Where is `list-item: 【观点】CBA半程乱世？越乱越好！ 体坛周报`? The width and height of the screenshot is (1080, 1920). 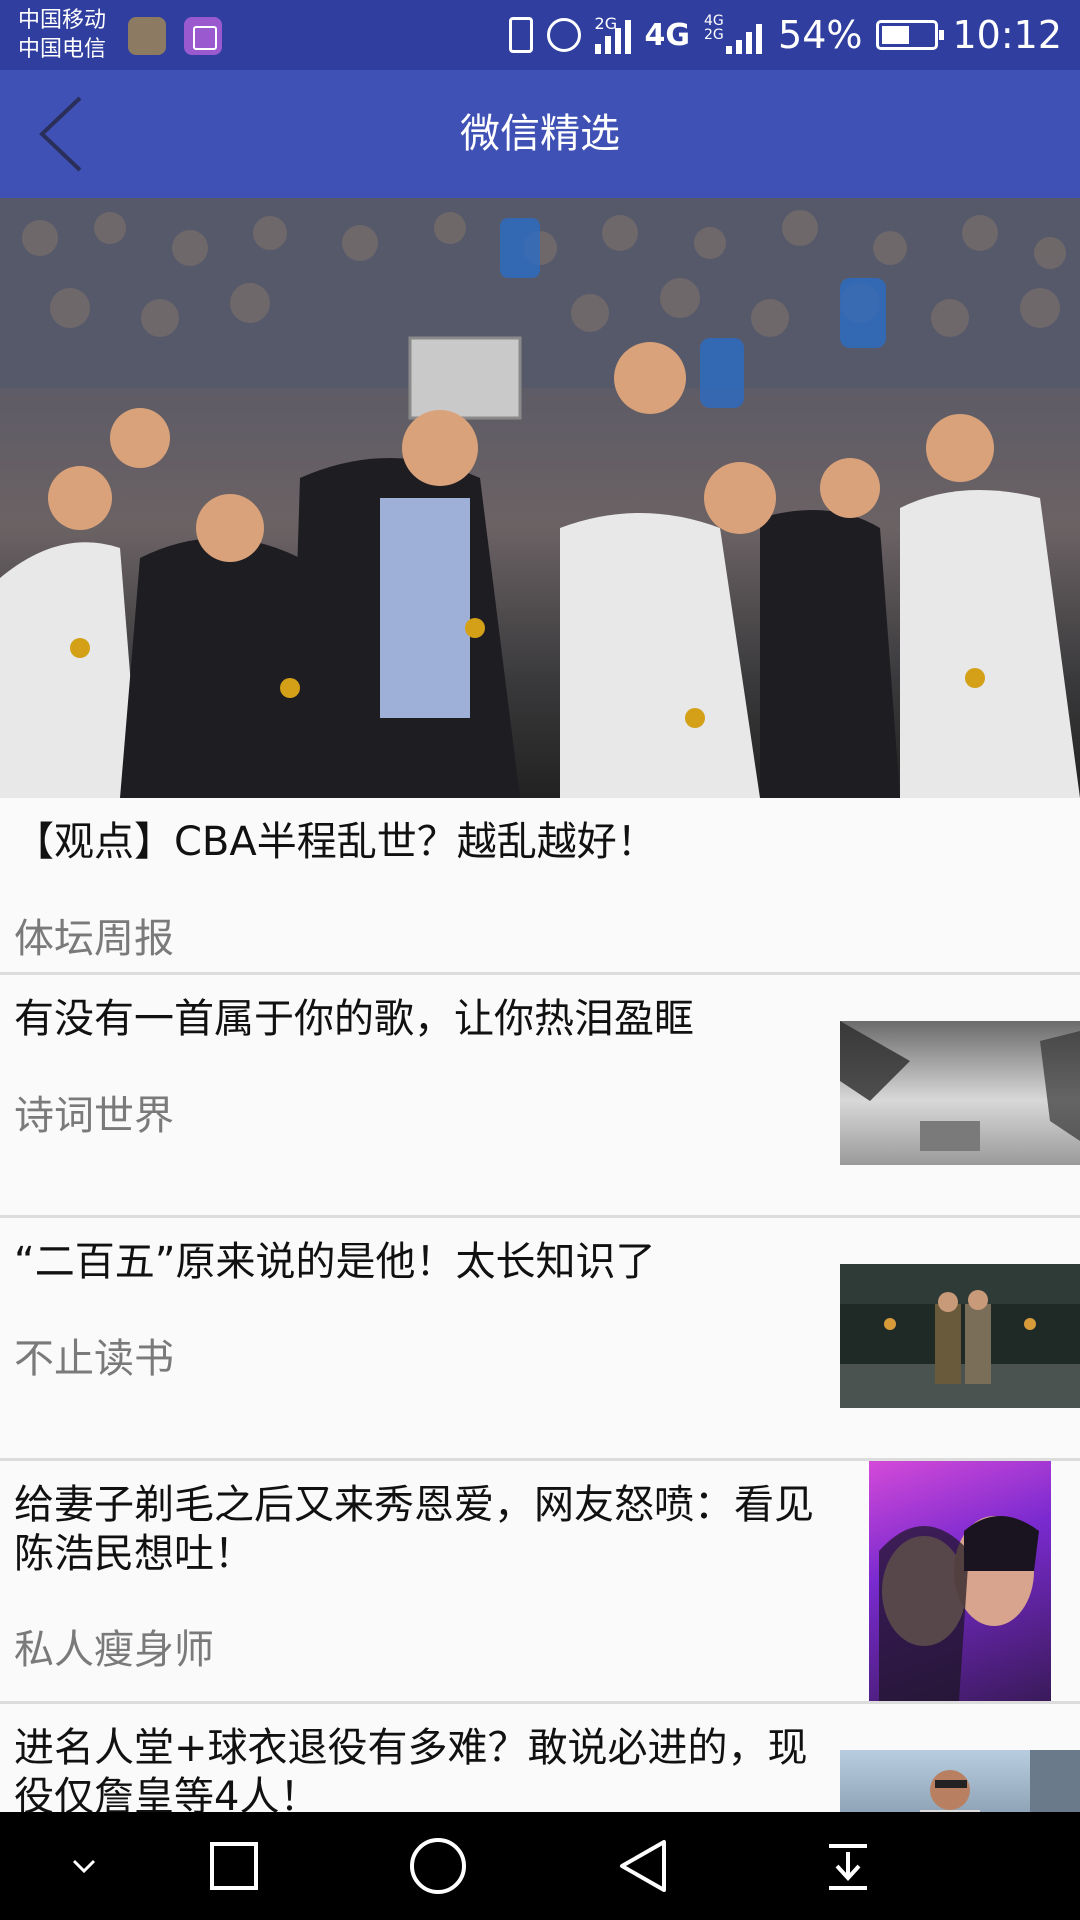 list-item: 【观点】CBA半程乱世？越乱越好！ 体坛周报 is located at coordinates (540, 886).